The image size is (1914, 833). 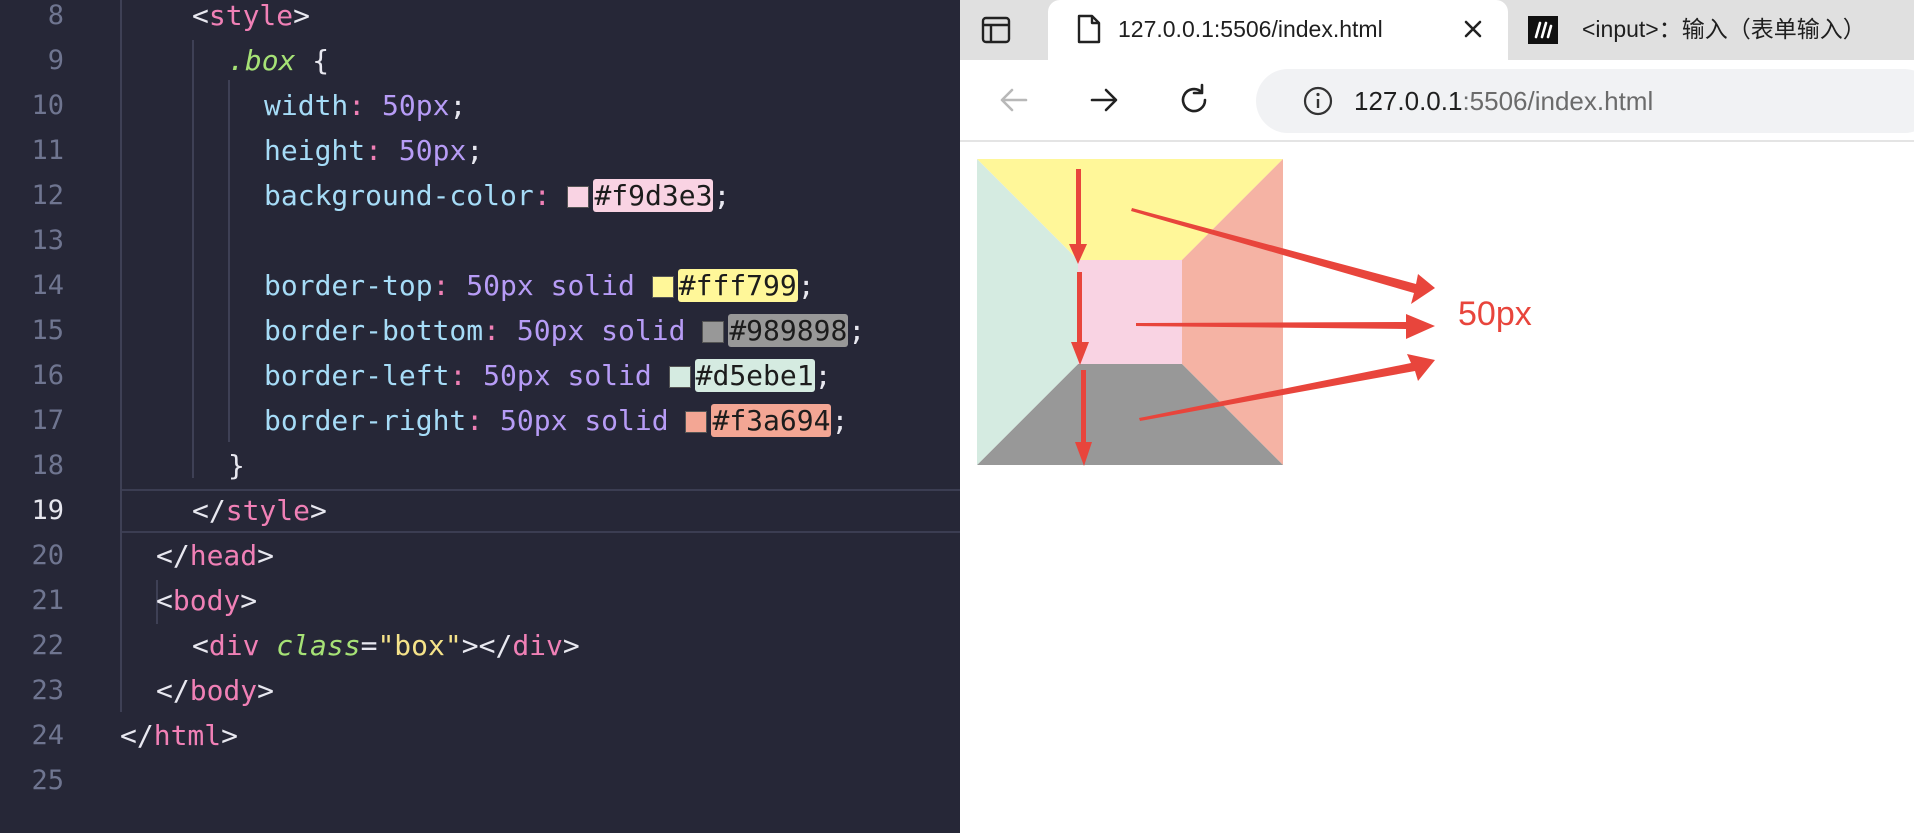 What do you see at coordinates (480, 600) in the screenshot?
I see `code-line: 21 <body>` at bounding box center [480, 600].